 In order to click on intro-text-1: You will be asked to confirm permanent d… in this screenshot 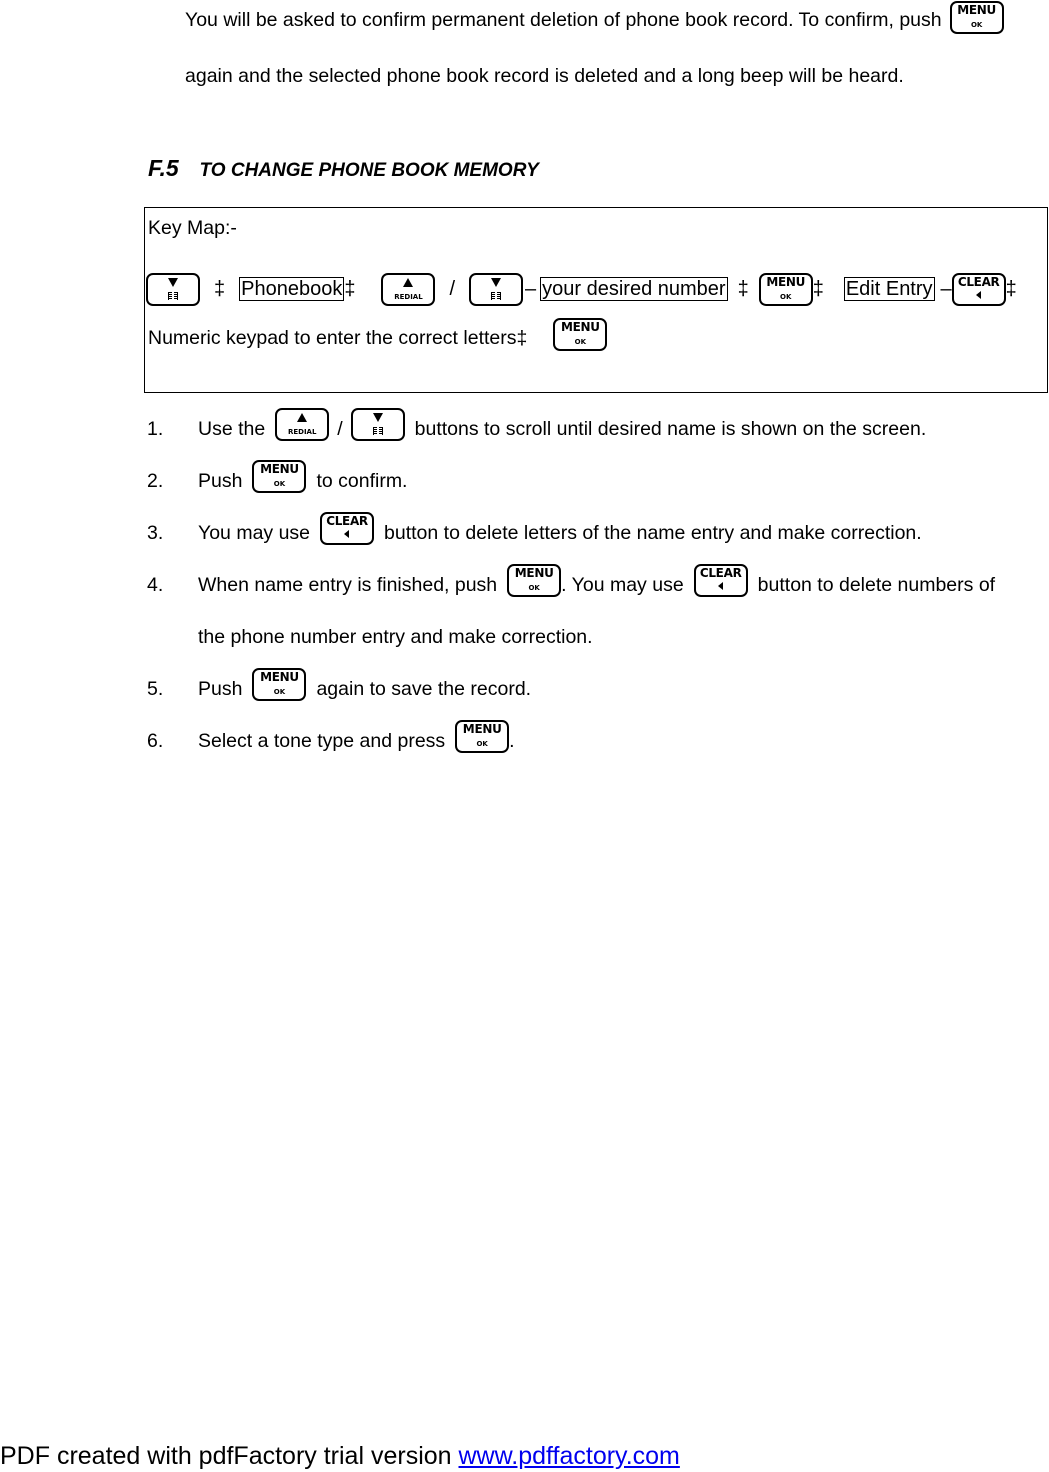, I will do `click(563, 20)`.